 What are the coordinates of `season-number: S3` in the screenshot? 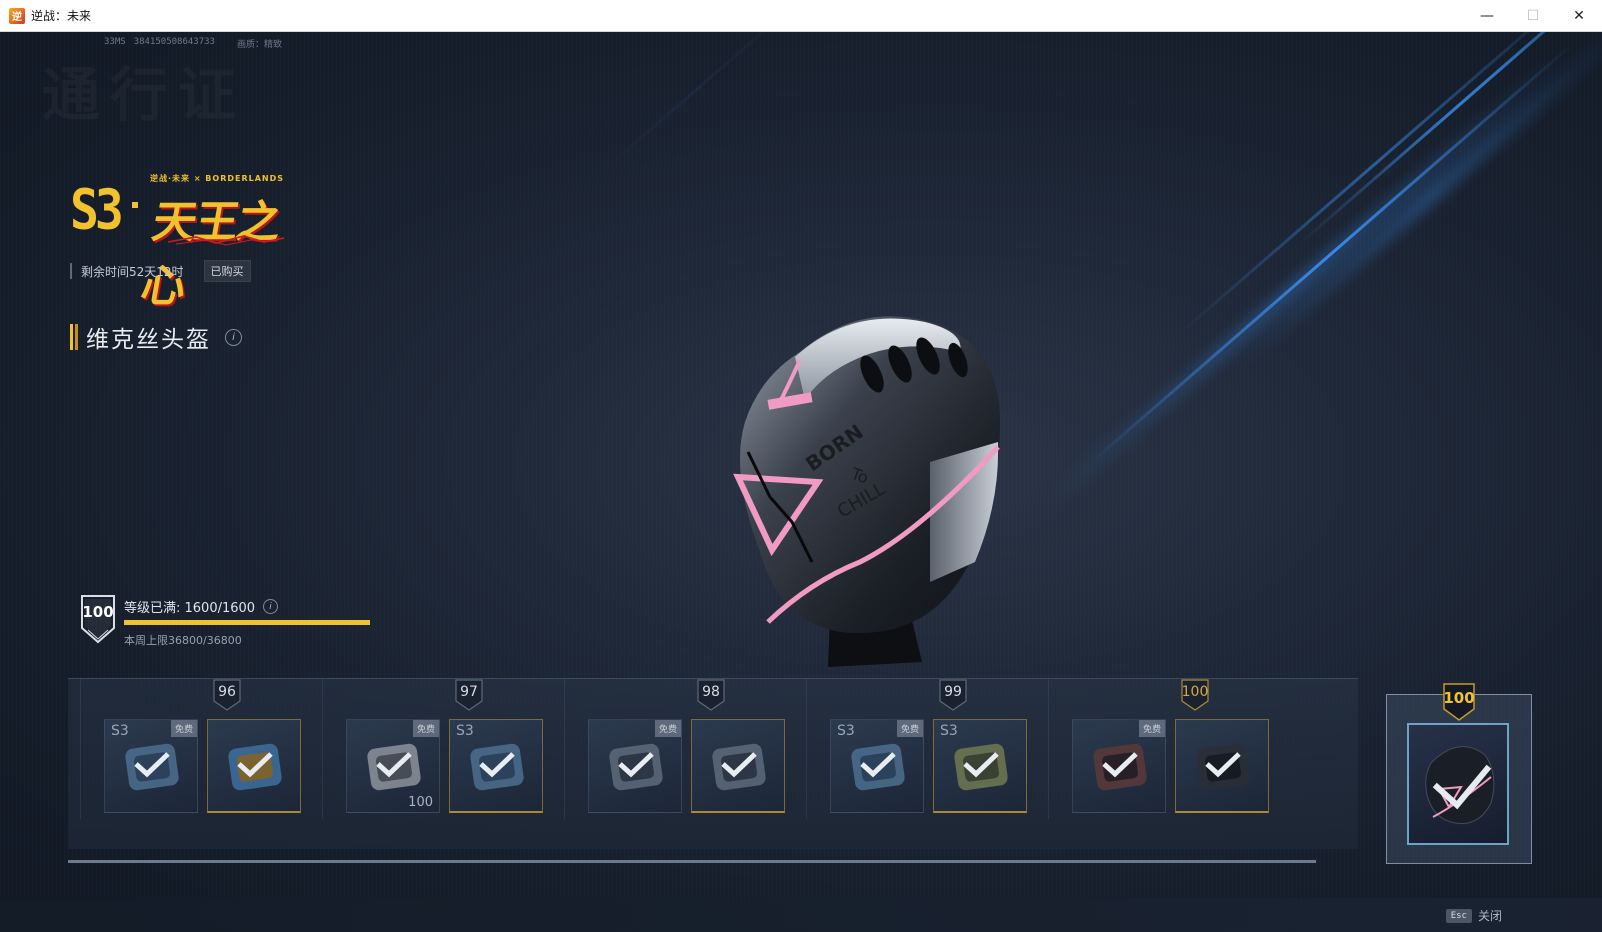 It's located at (97, 210).